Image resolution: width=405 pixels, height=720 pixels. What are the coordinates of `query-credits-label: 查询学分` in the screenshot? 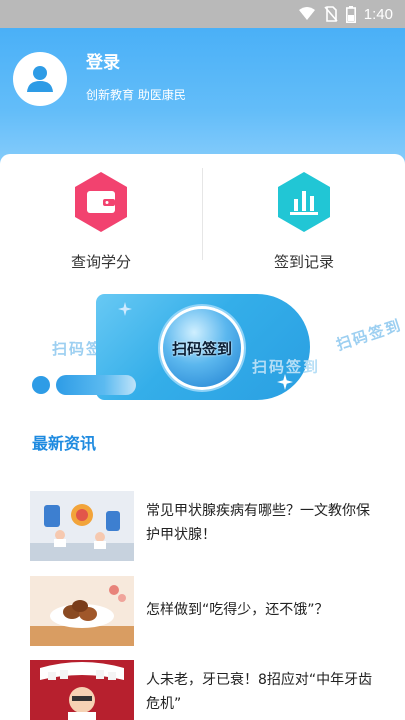 It's located at (100, 262).